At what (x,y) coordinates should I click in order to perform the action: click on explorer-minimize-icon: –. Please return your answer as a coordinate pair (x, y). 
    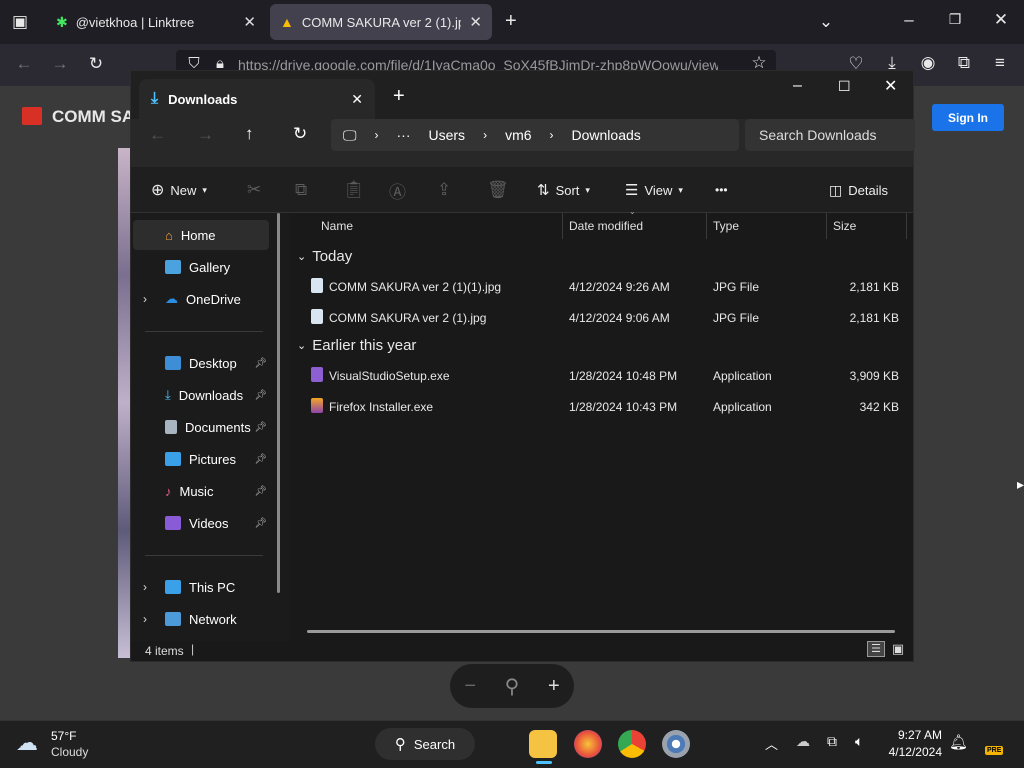
    Looking at the image, I should click on (797, 86).